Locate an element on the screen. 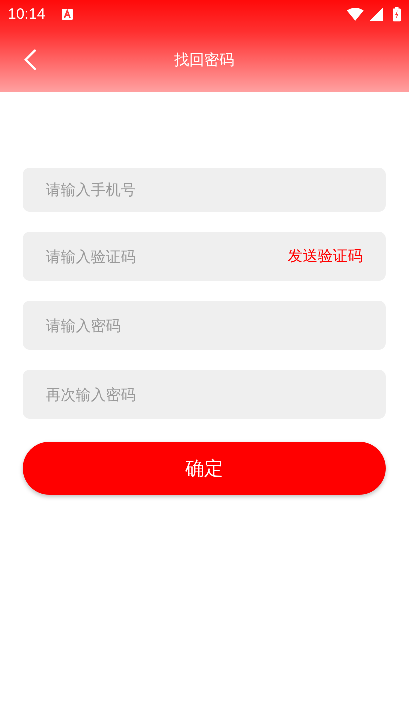  input-field: 再次输入密码 is located at coordinates (204, 394).